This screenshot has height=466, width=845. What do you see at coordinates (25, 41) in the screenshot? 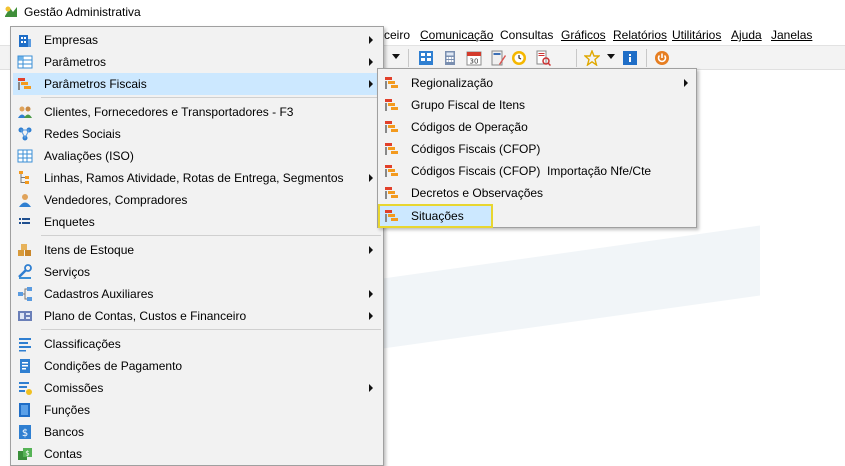
I see `building-icon` at bounding box center [25, 41].